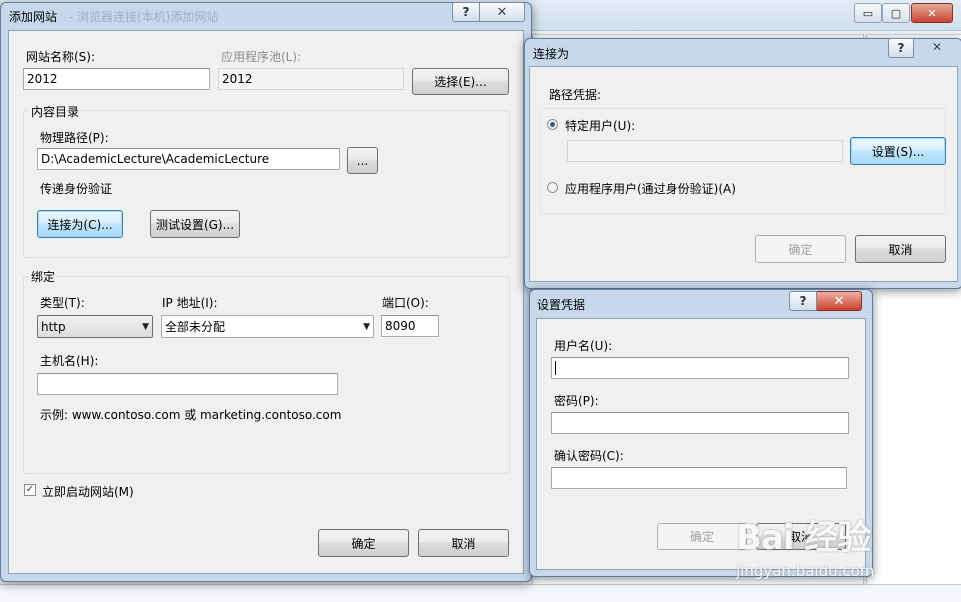  I want to click on confirm-password-label: 确认密码(C):, so click(589, 456).